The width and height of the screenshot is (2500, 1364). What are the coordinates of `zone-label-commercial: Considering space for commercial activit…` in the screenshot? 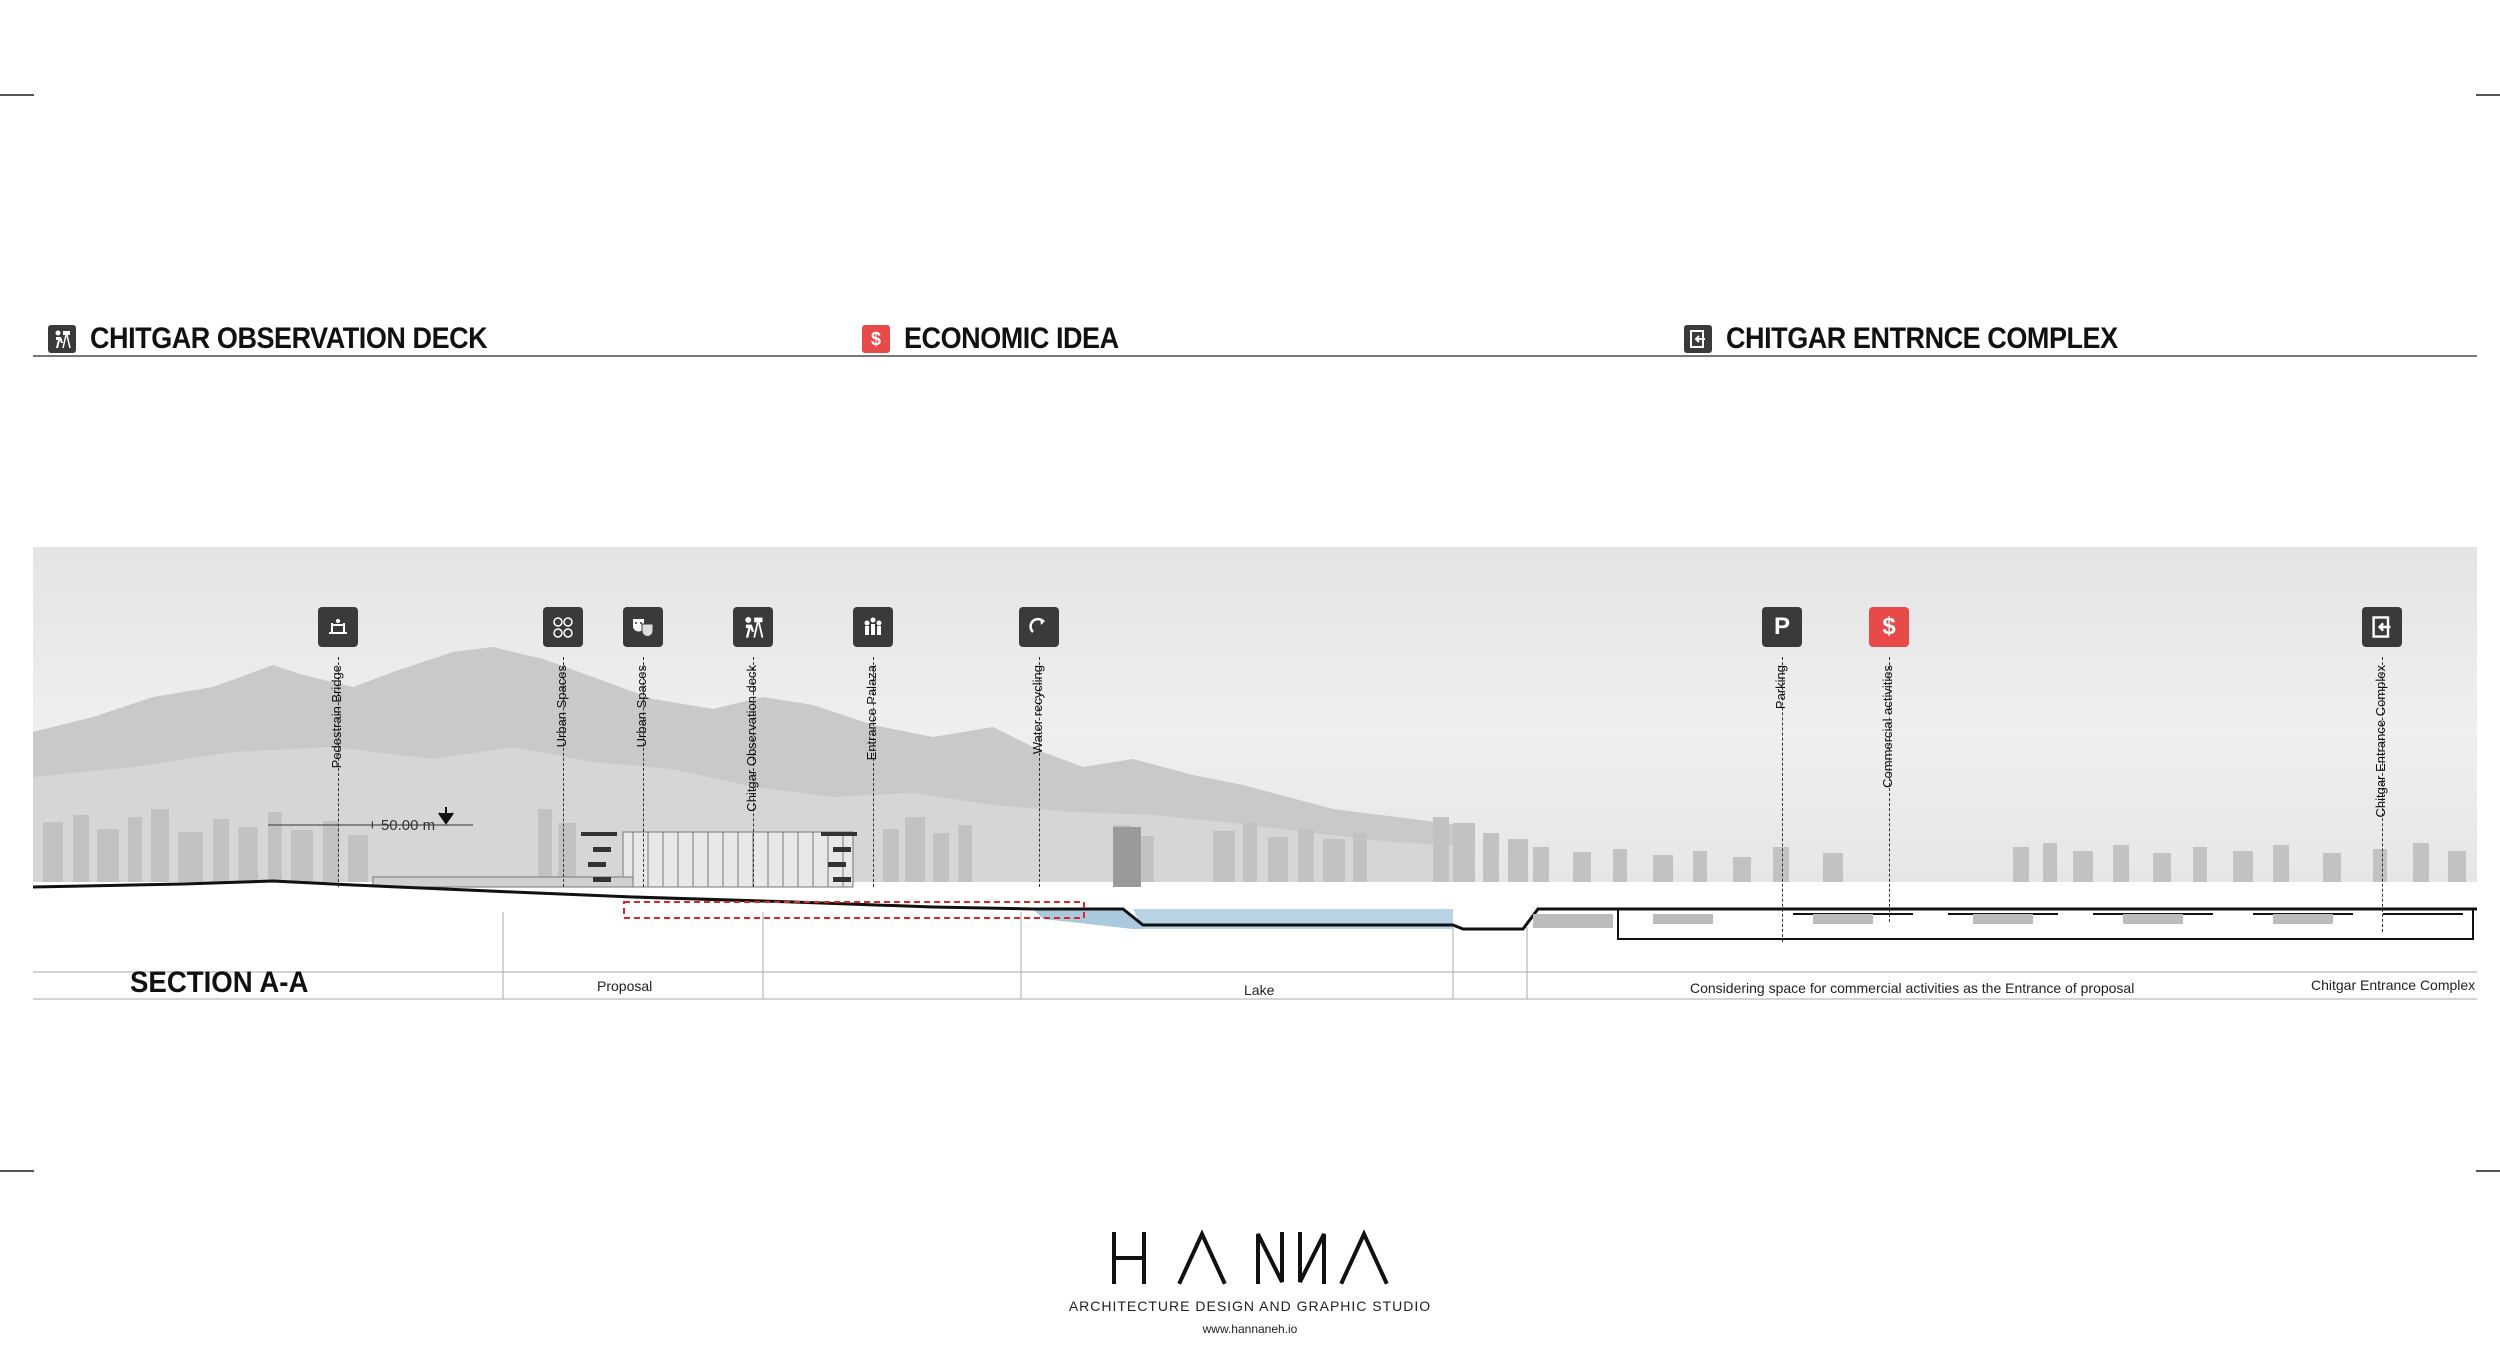 It's located at (1912, 988).